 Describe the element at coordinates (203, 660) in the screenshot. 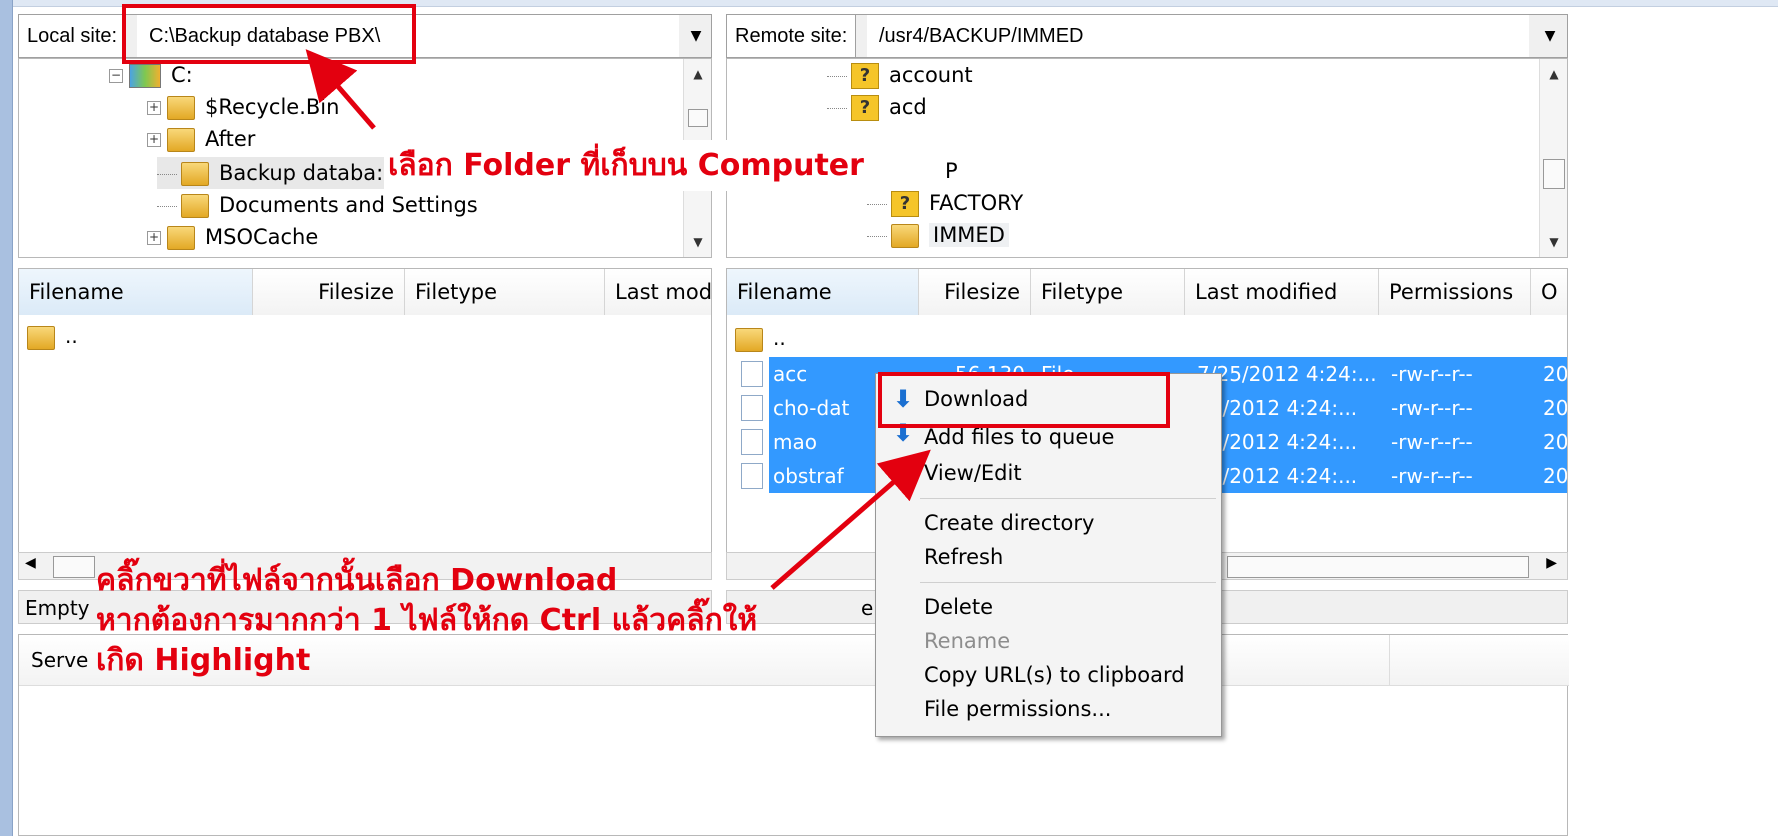

I see `annotation-download-hint-3: เกิด Highlight` at that location.